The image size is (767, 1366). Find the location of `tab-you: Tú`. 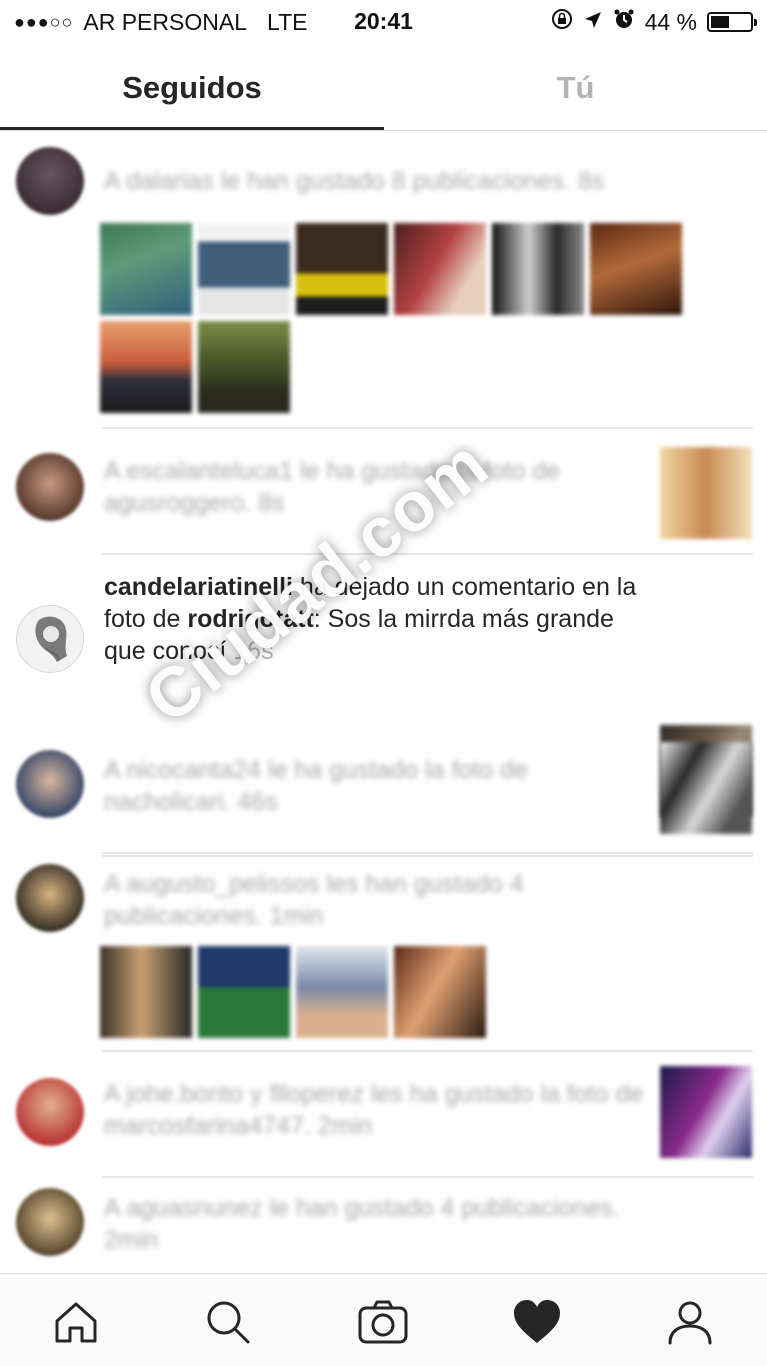

tab-you: Tú is located at coordinates (575, 88).